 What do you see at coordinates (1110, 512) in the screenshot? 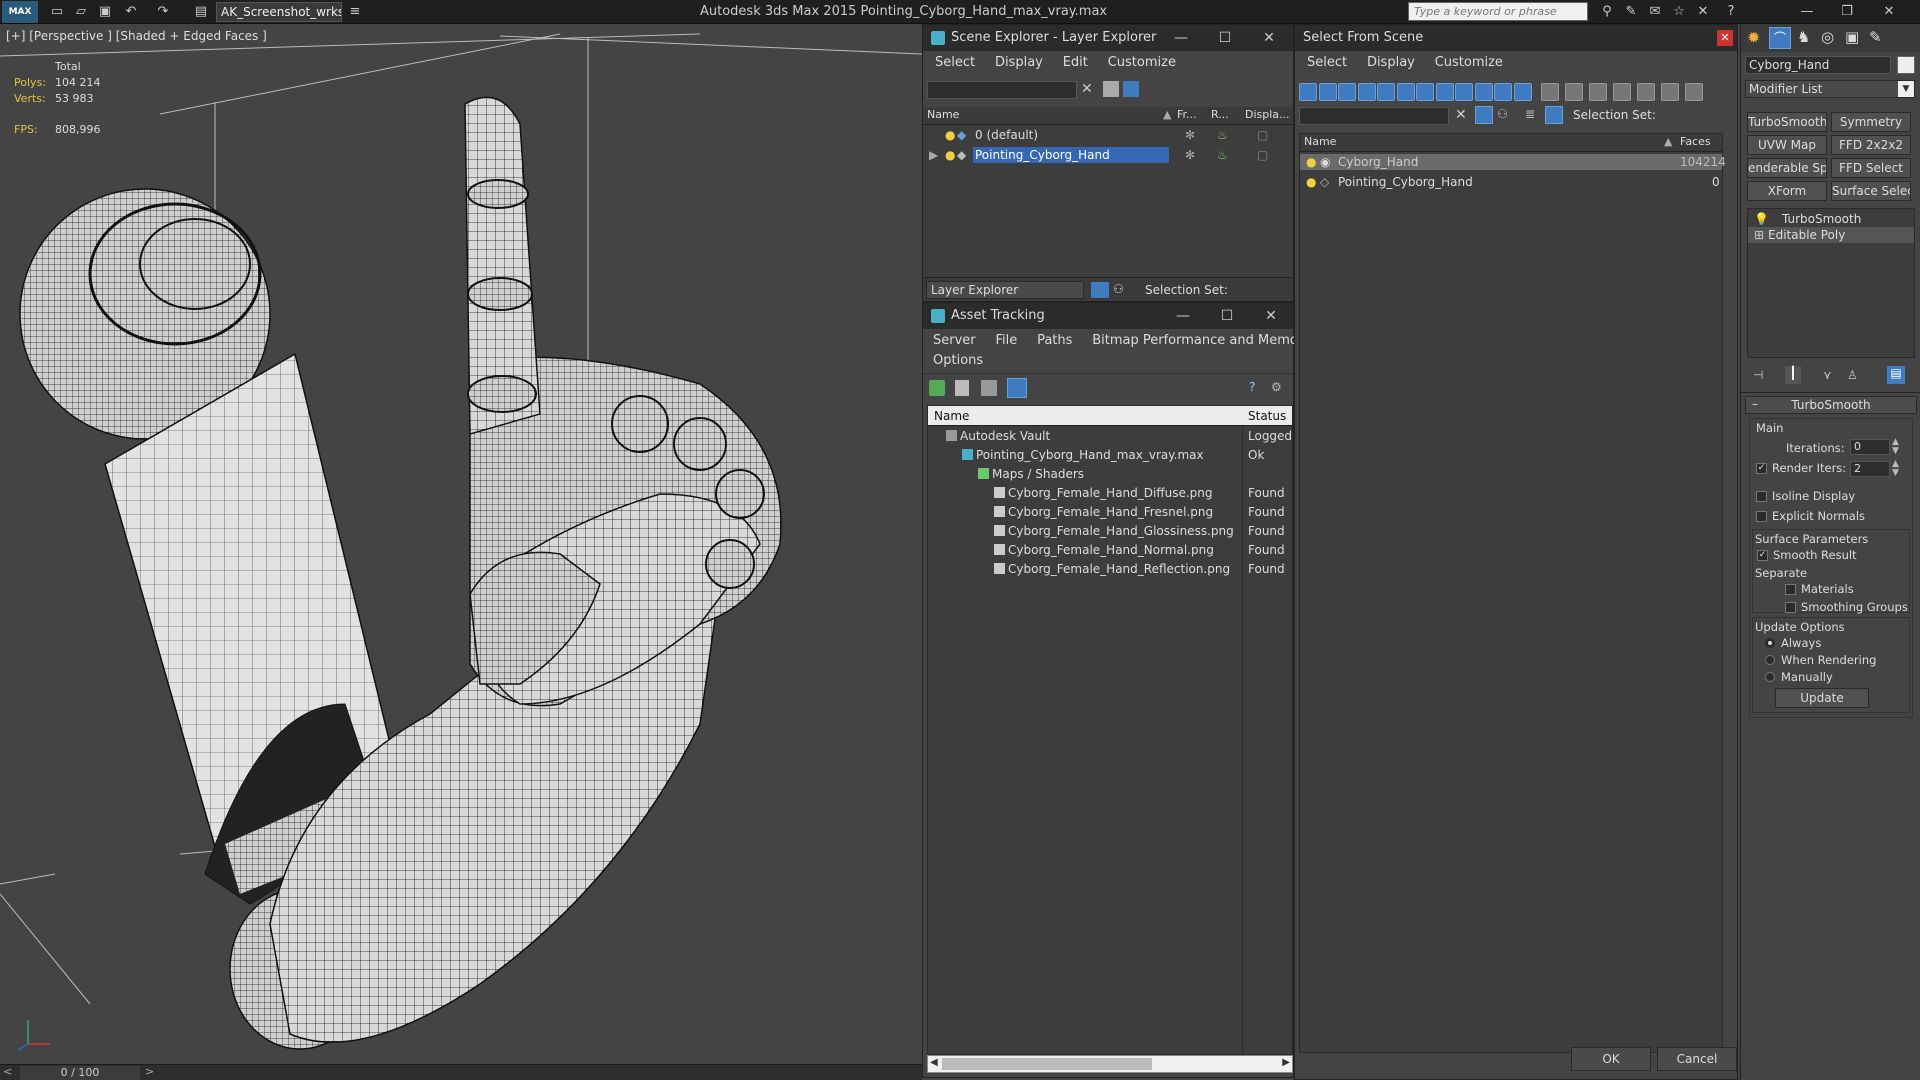
I see `asset-row: Cyborg_Female_Hand_Fresnel.png Found` at bounding box center [1110, 512].